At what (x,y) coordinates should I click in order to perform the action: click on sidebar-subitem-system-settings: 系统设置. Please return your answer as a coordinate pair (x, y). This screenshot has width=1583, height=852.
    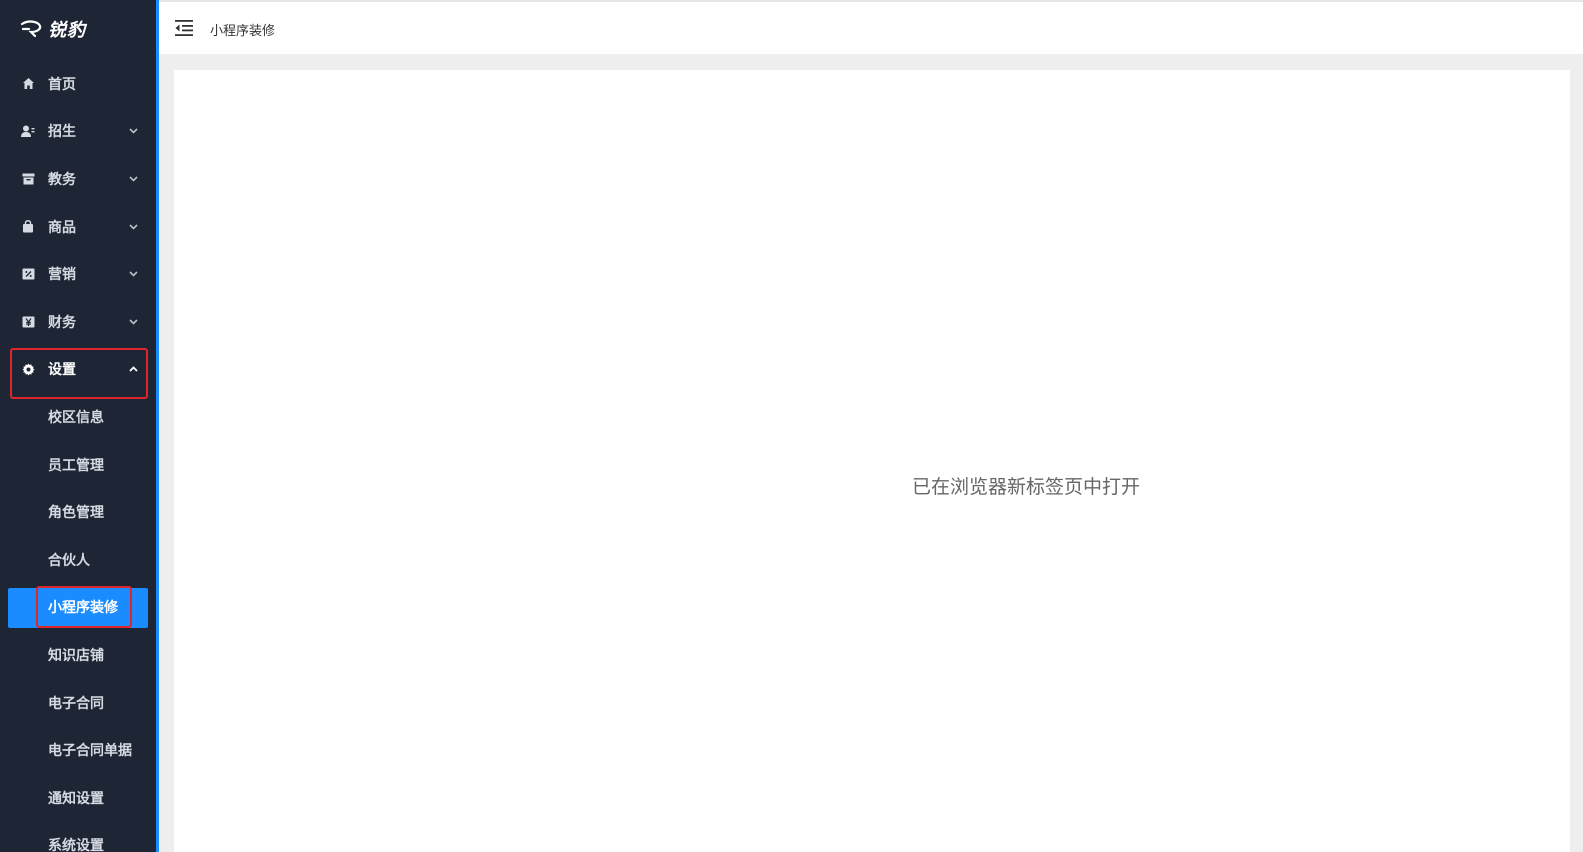
    Looking at the image, I should click on (78, 837).